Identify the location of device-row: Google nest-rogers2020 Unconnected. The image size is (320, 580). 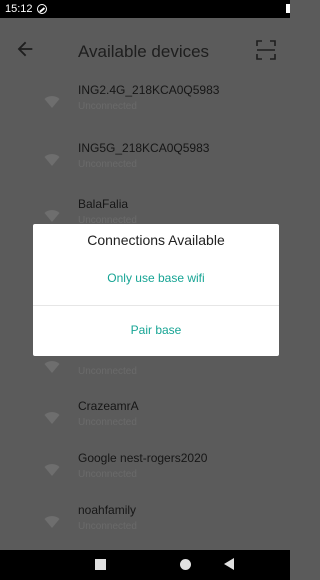
(145, 475).